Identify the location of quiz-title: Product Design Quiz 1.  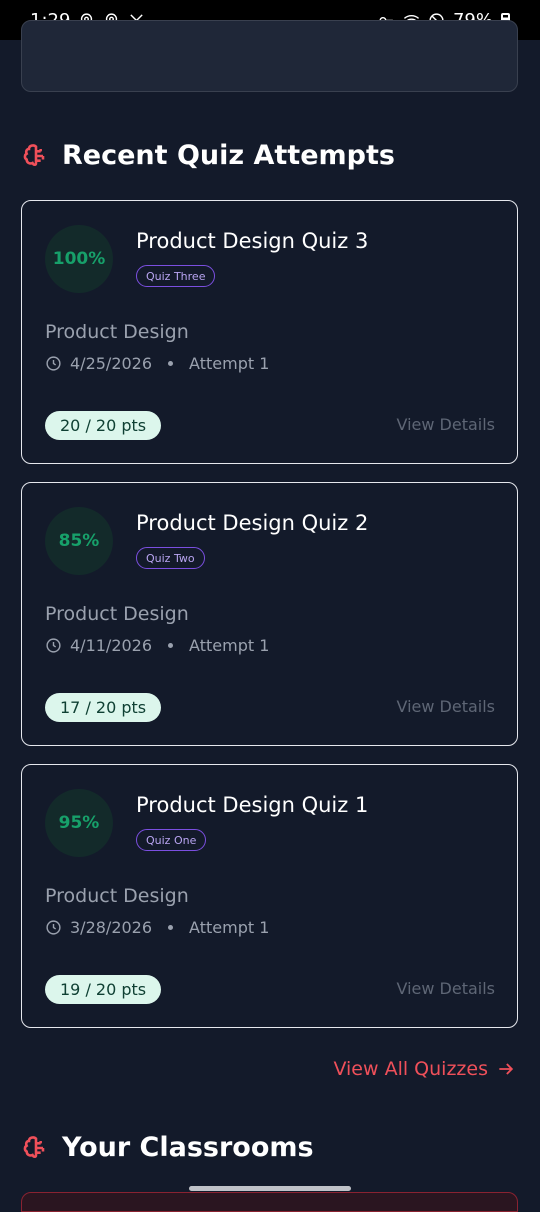
(252, 805).